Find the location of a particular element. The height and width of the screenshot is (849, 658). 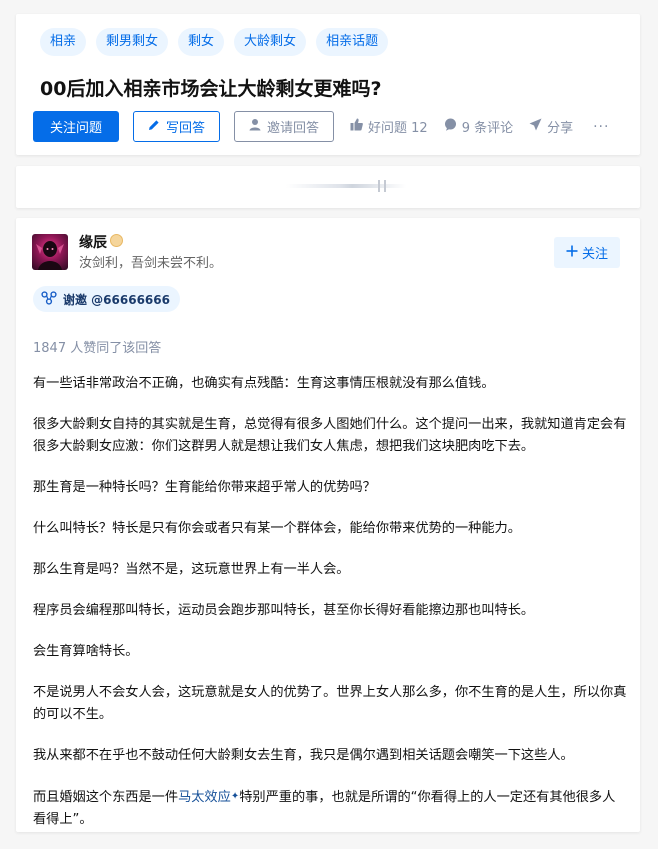

good-question-label: 好问题 12 is located at coordinates (398, 128).